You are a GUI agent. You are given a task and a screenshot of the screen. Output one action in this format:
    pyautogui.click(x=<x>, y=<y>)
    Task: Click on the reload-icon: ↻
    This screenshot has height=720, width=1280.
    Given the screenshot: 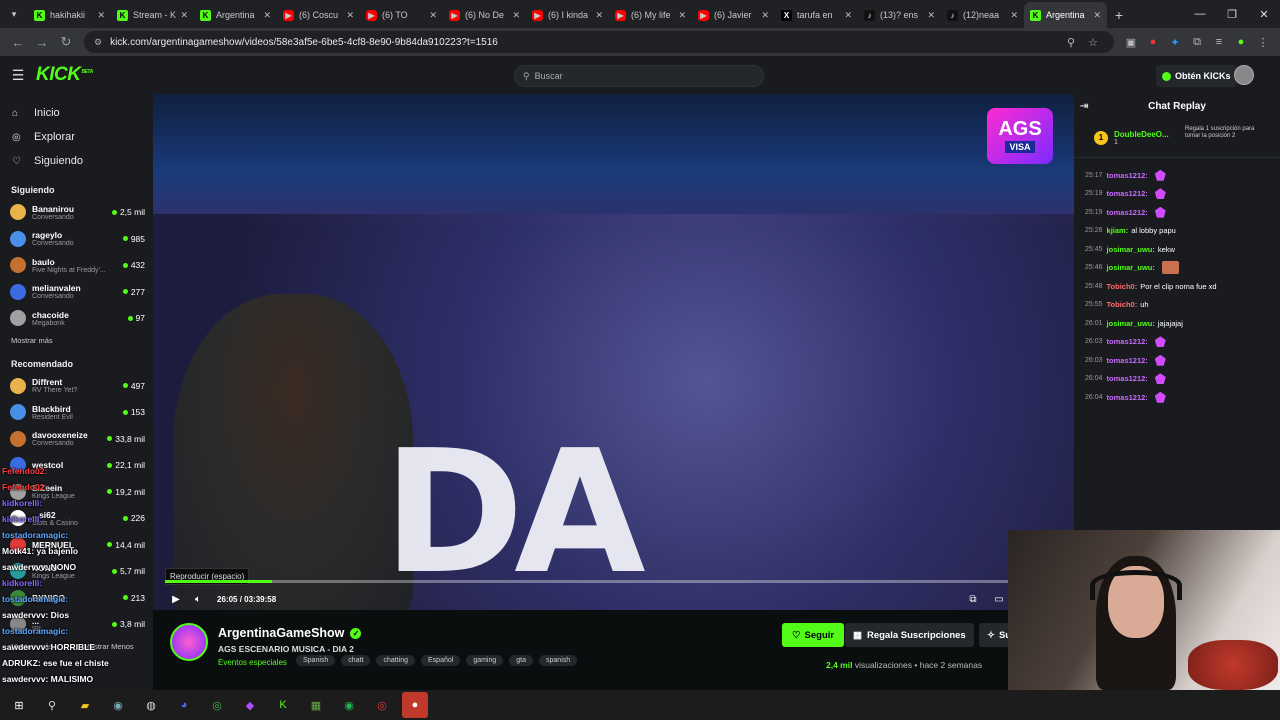 What is the action you would take?
    pyautogui.click(x=66, y=42)
    